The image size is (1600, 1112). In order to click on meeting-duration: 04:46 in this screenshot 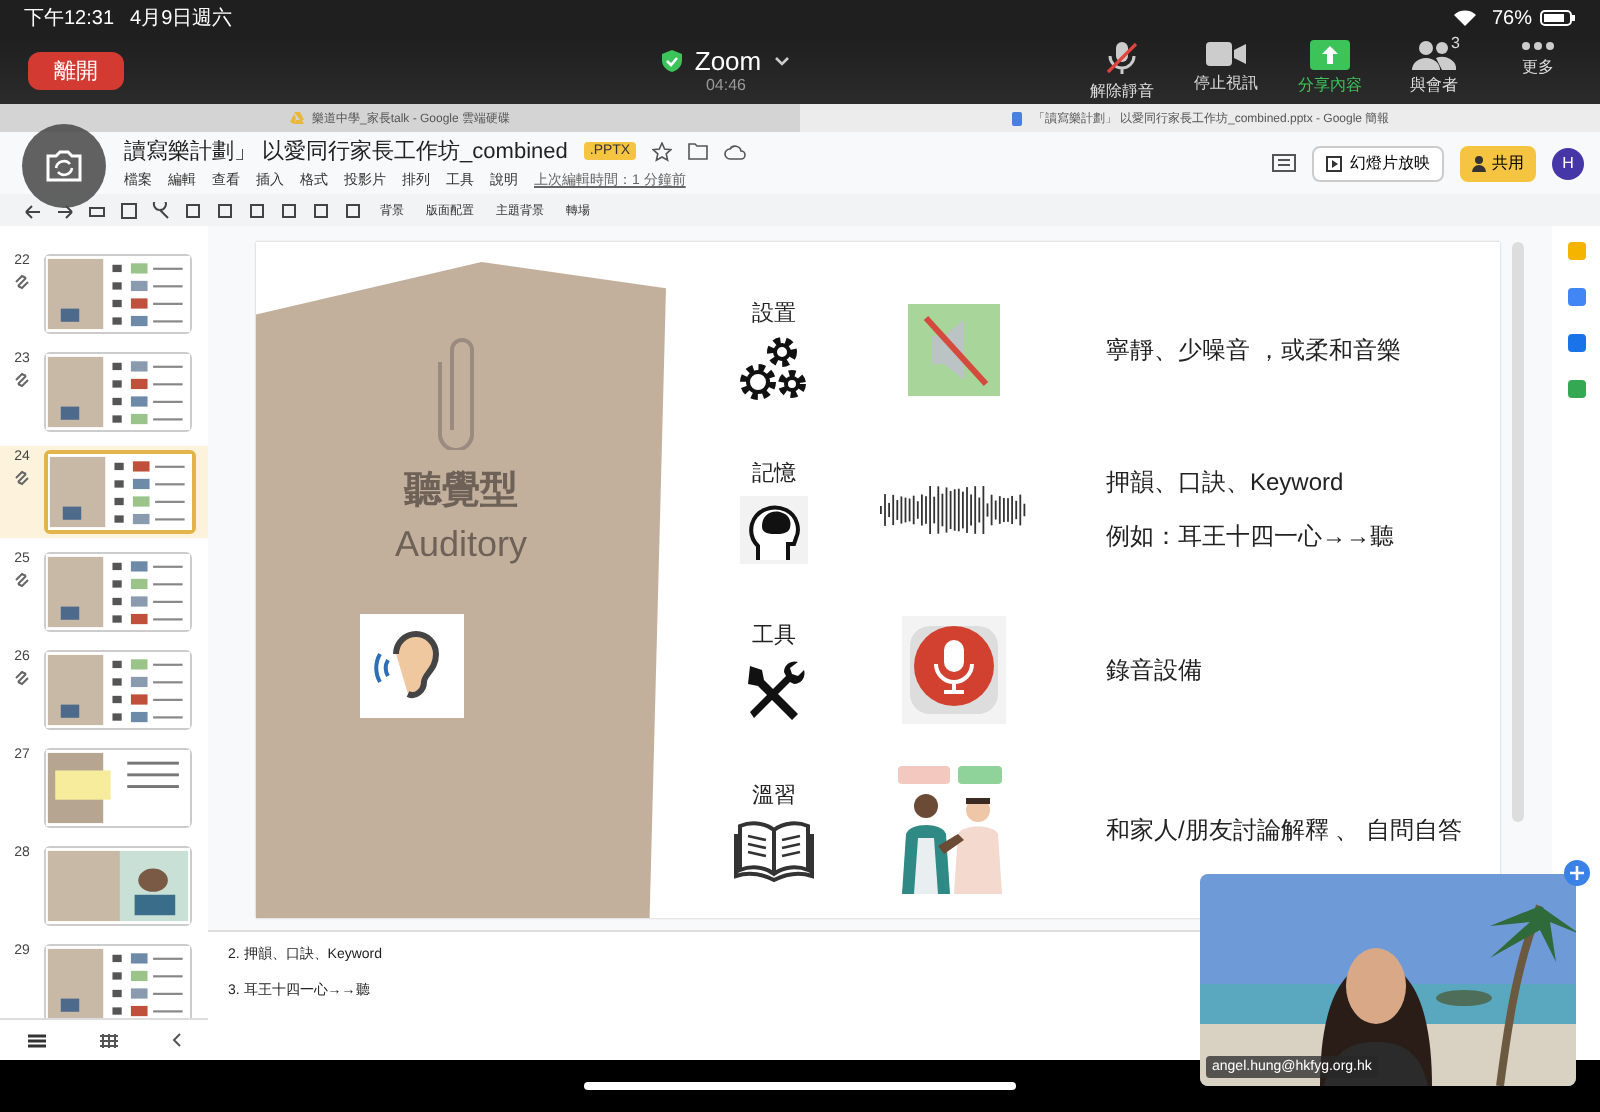, I will do `click(726, 85)`.